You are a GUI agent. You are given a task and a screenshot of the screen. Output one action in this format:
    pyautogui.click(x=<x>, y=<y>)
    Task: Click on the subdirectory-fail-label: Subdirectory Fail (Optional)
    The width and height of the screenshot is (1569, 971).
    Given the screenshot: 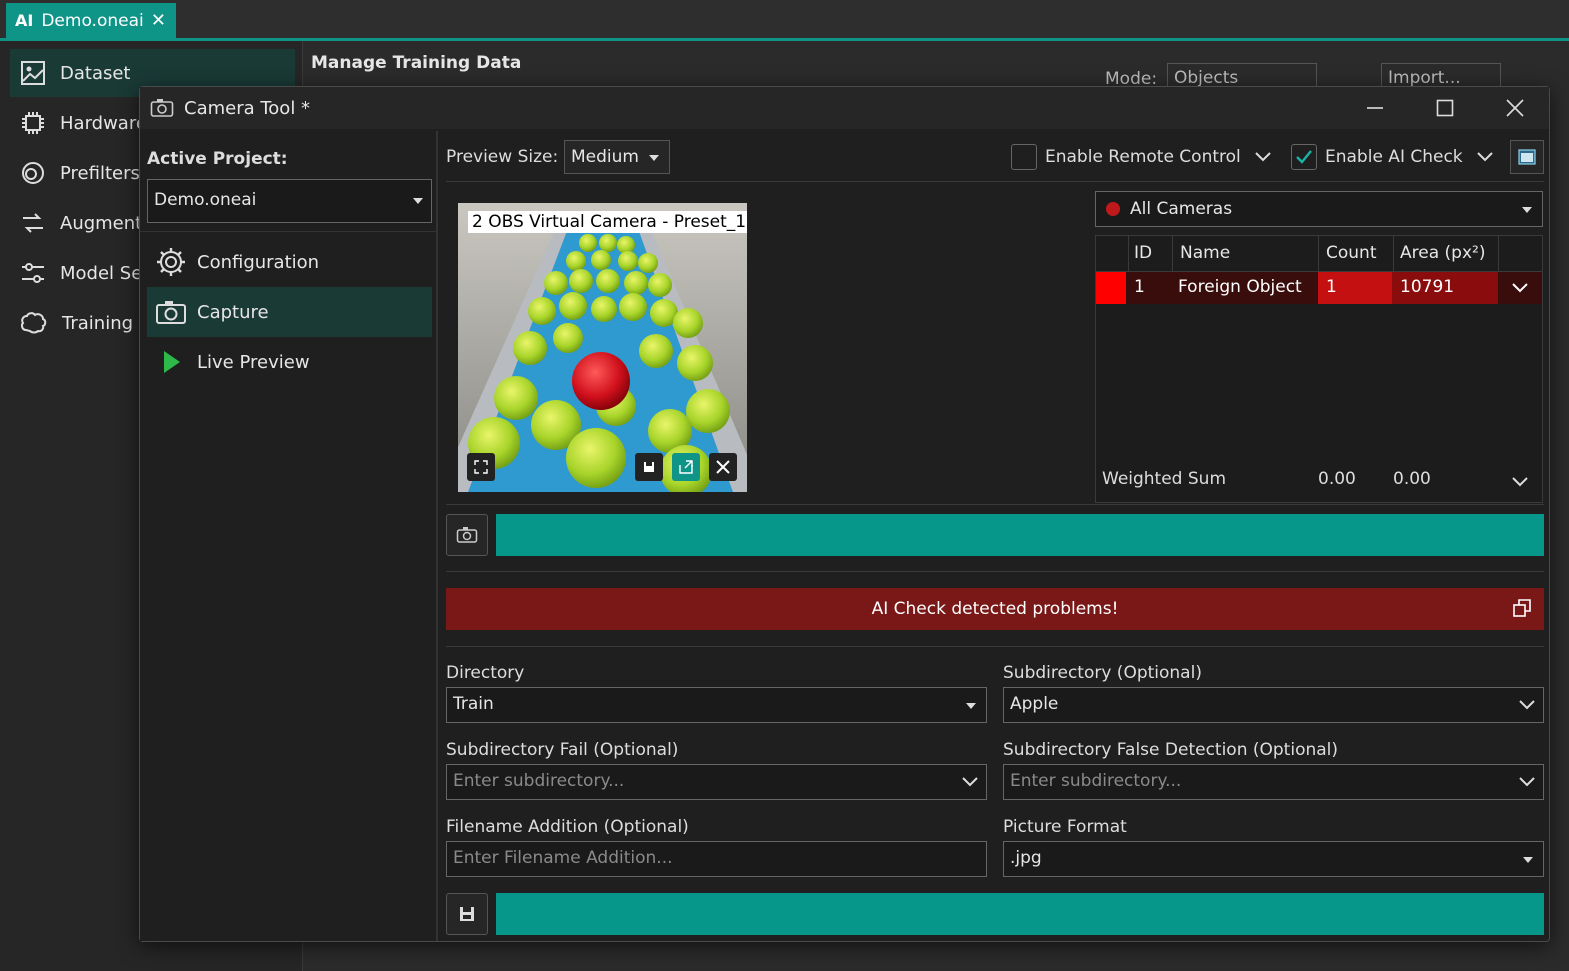 What is the action you would take?
    pyautogui.click(x=562, y=750)
    